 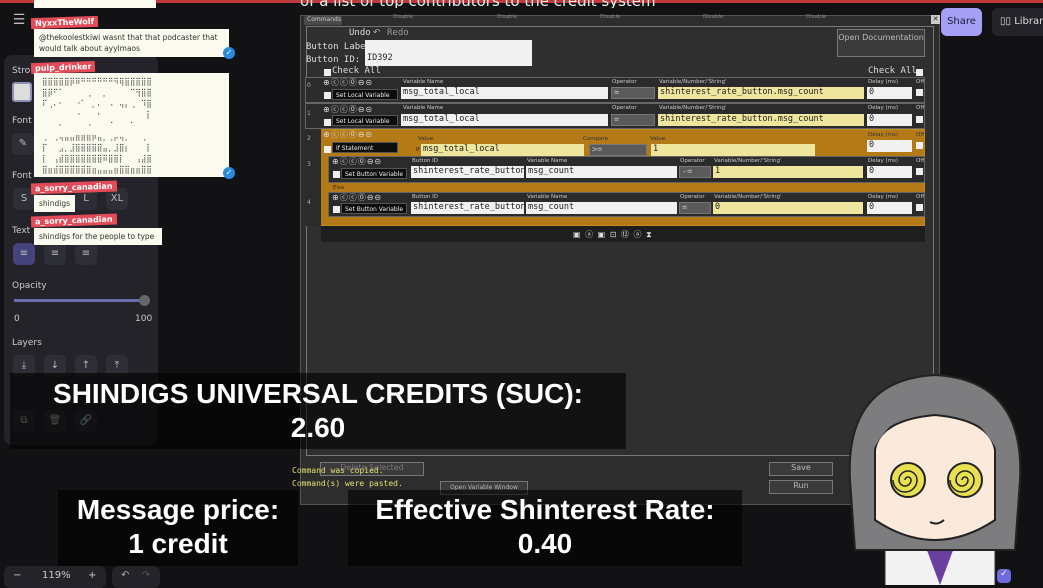 What do you see at coordinates (801, 487) in the screenshot?
I see `run-button: Run` at bounding box center [801, 487].